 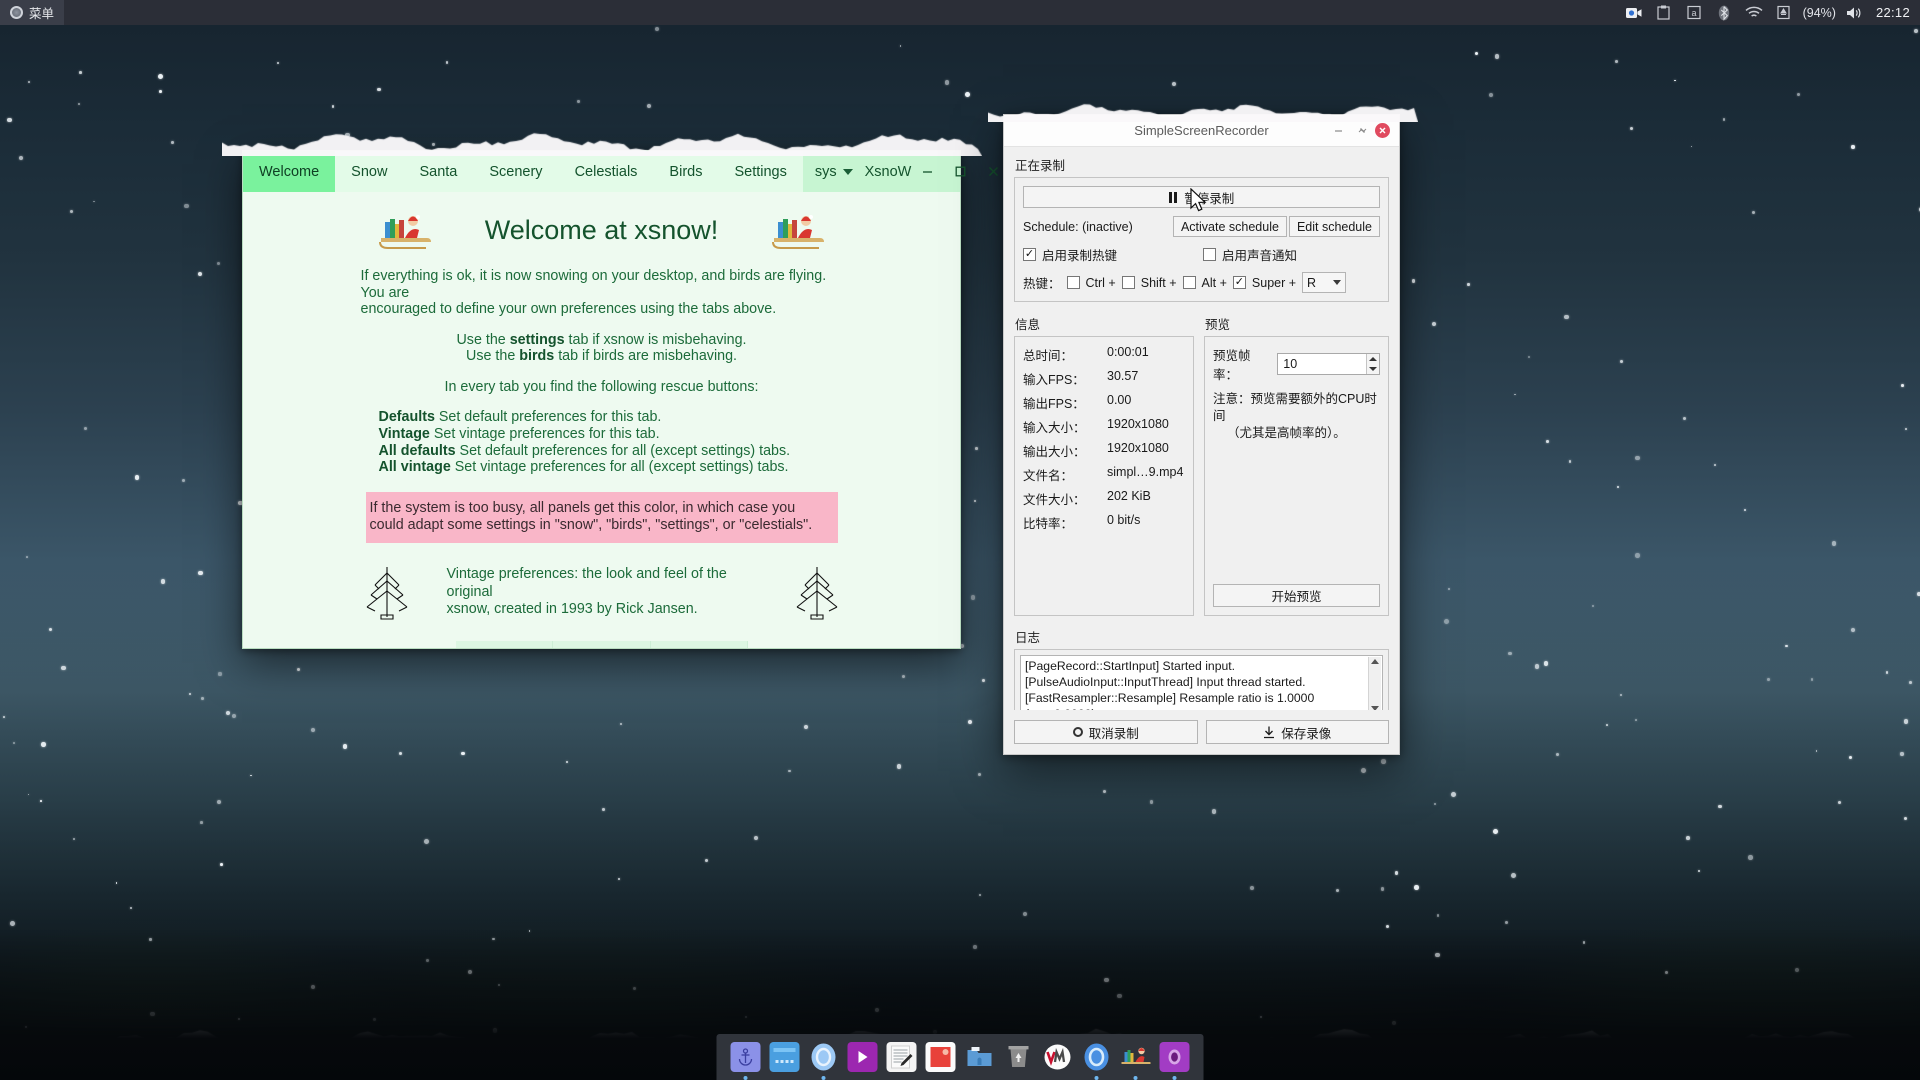 What do you see at coordinates (1754, 12) in the screenshot?
I see `wifi-tray-icon` at bounding box center [1754, 12].